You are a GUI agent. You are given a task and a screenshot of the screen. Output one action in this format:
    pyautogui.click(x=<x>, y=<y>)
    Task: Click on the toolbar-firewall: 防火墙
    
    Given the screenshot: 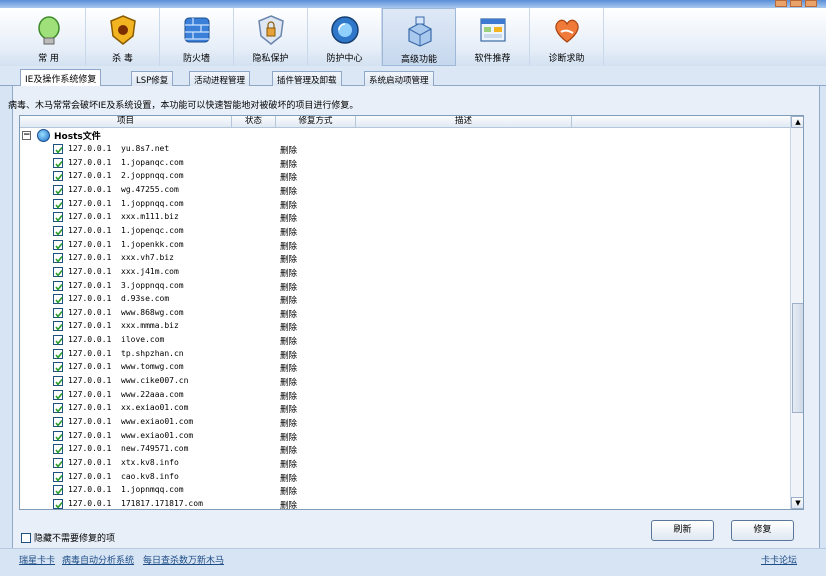 What is the action you would take?
    pyautogui.click(x=197, y=37)
    